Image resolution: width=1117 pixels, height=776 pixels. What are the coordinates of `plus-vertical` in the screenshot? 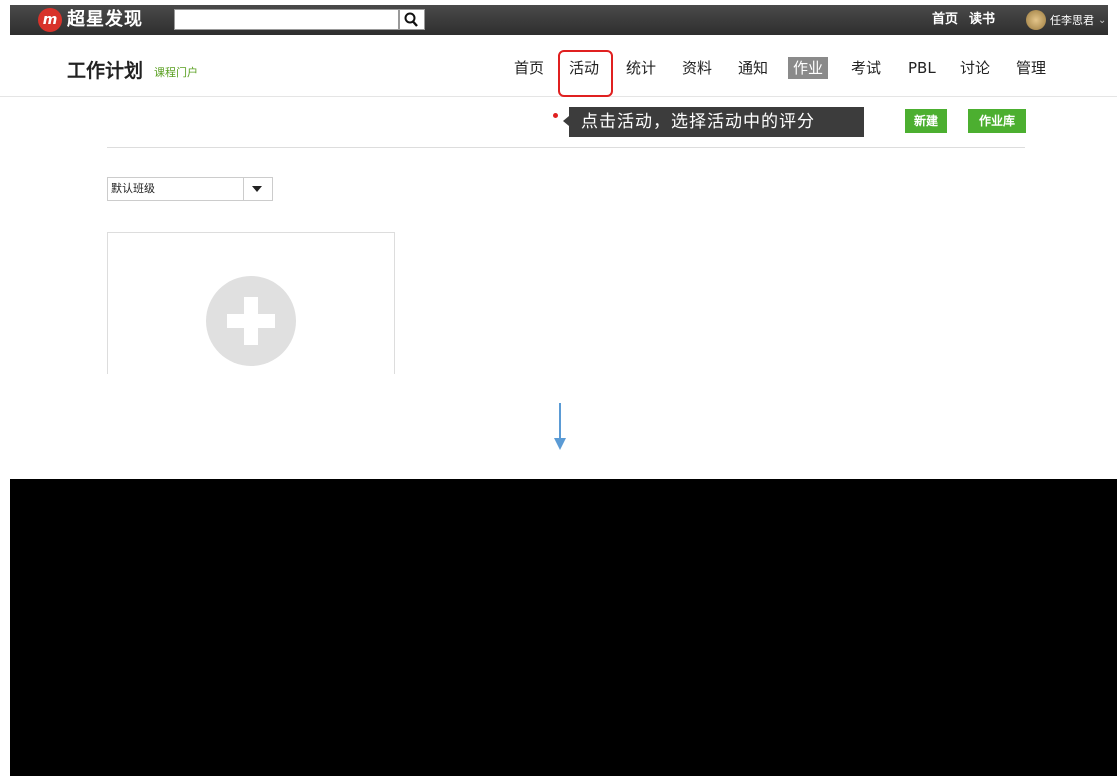 It's located at (251, 321).